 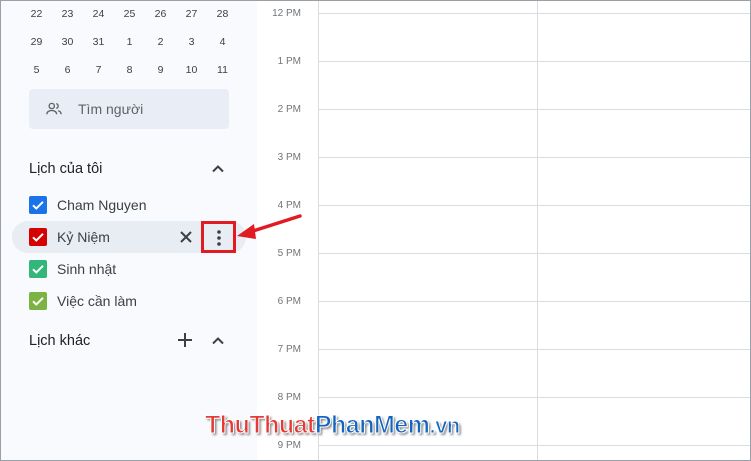 What do you see at coordinates (289, 253) in the screenshot?
I see `time-label: 5 PM` at bounding box center [289, 253].